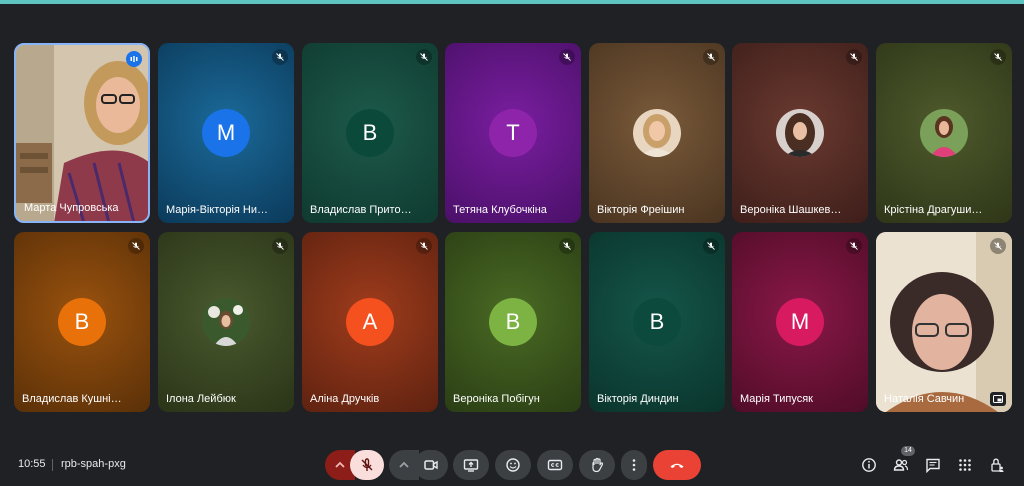 The image size is (1024, 486). I want to click on chat-icon, so click(933, 465).